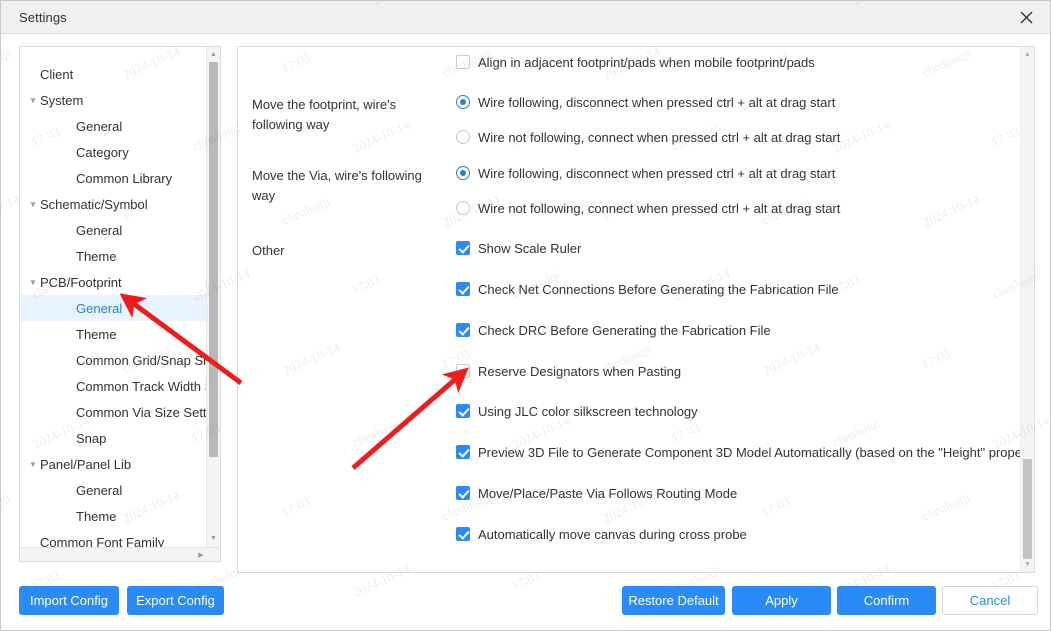  I want to click on title-bar: Settings, so click(525, 17).